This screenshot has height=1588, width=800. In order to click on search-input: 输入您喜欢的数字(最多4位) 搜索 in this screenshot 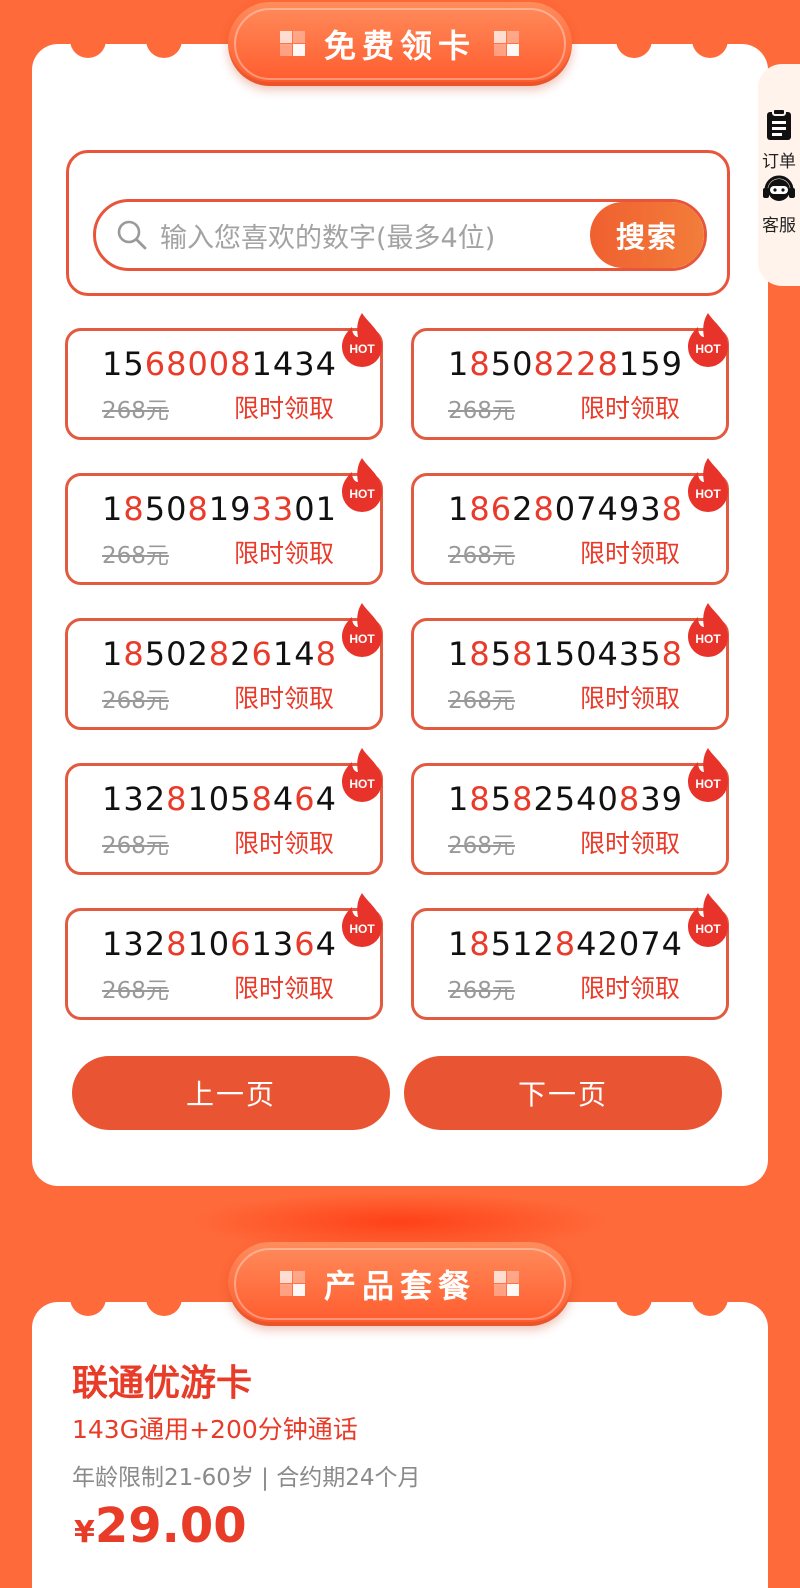, I will do `click(400, 235)`.